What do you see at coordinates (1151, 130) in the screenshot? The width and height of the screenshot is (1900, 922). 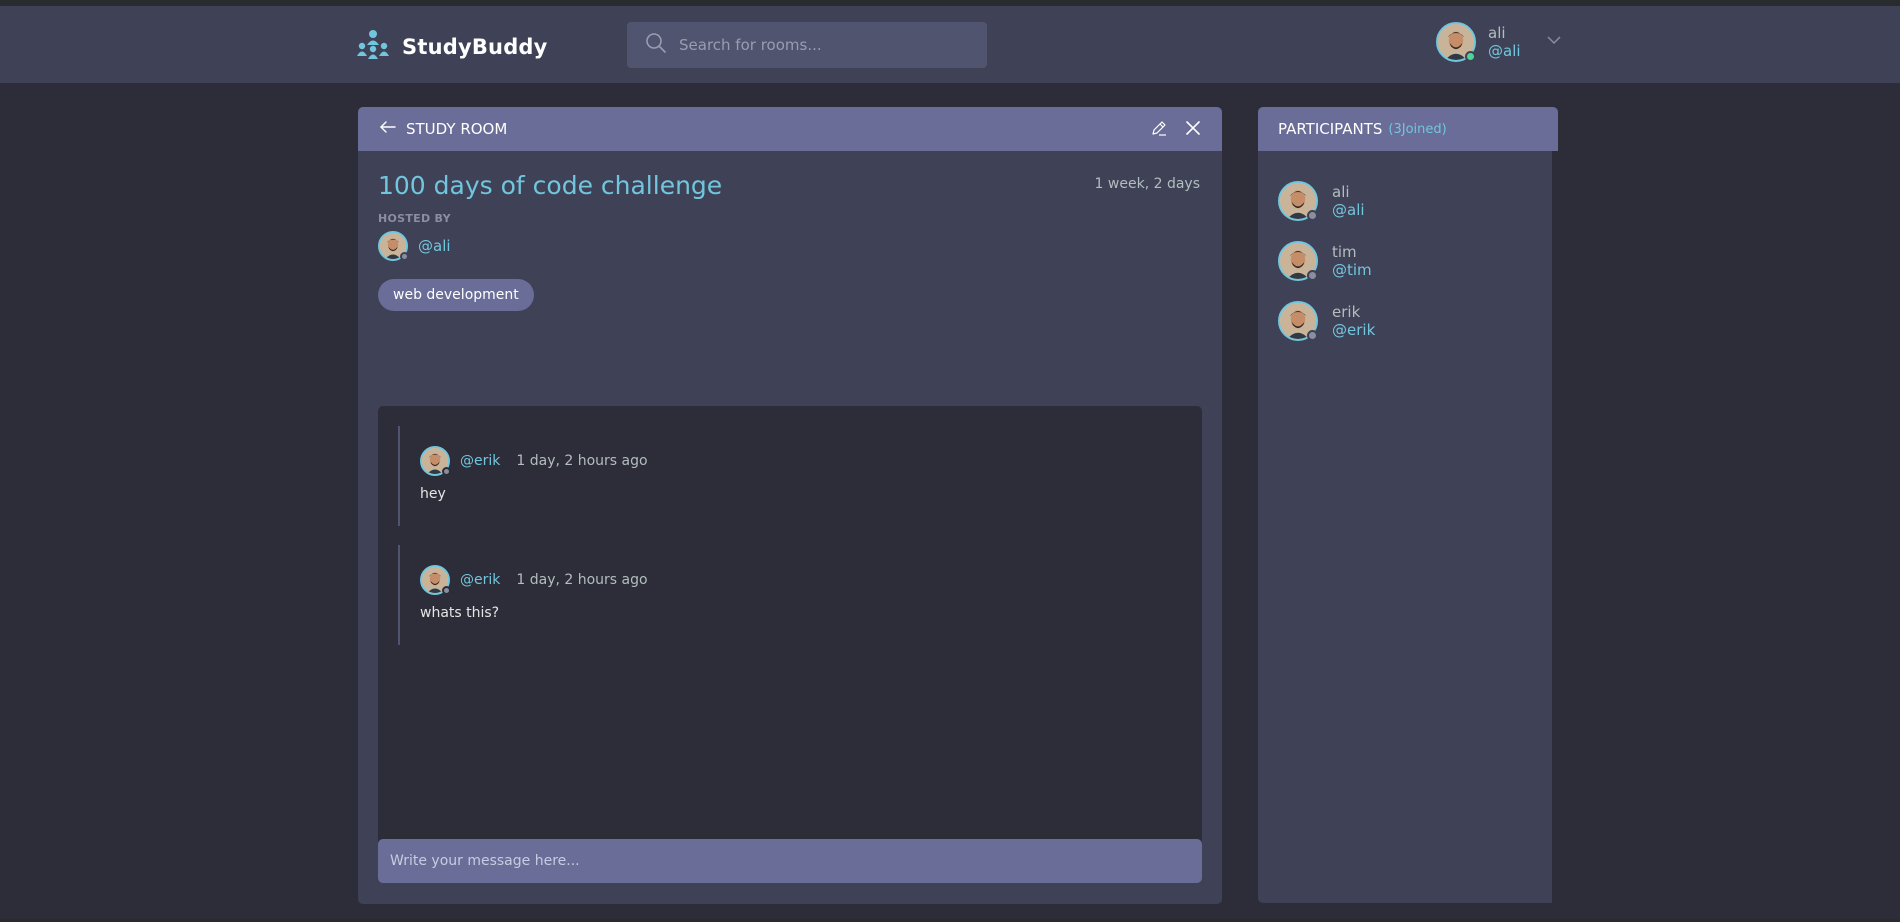 I see `edit-icon` at bounding box center [1151, 130].